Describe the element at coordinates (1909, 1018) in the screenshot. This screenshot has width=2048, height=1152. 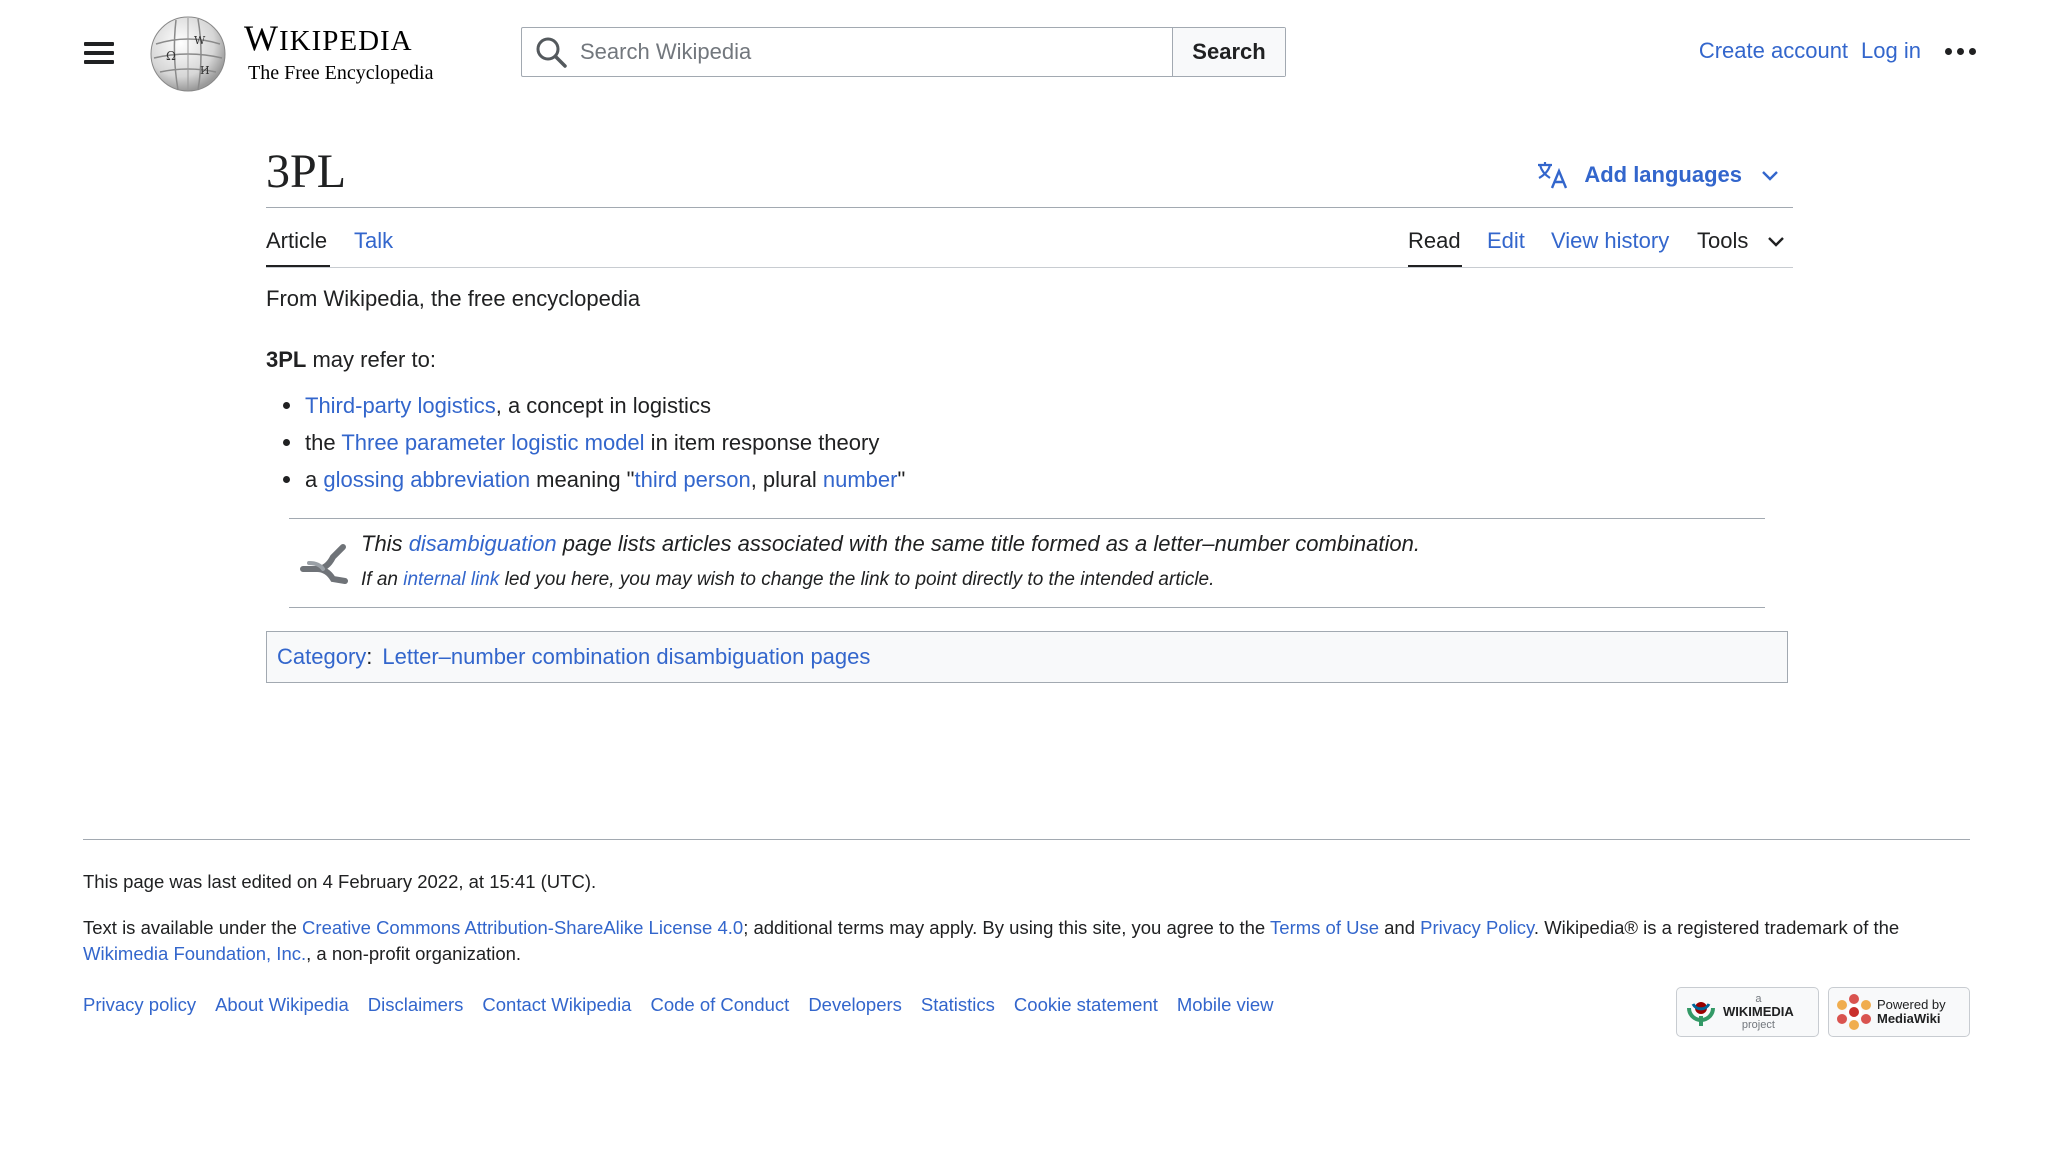
I see `badge-line-2: MediaWiki` at that location.